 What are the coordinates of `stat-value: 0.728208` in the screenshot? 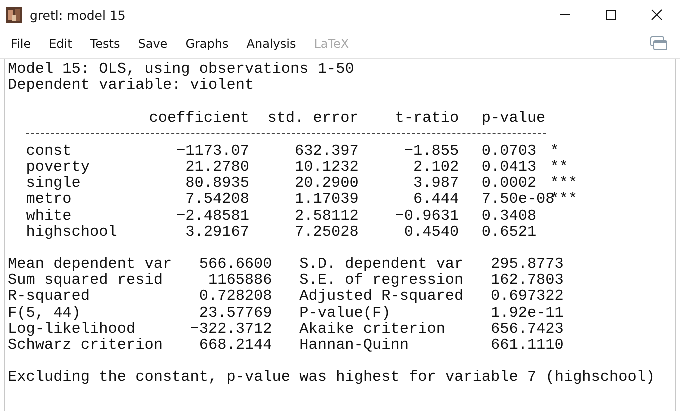 It's located at (235, 296).